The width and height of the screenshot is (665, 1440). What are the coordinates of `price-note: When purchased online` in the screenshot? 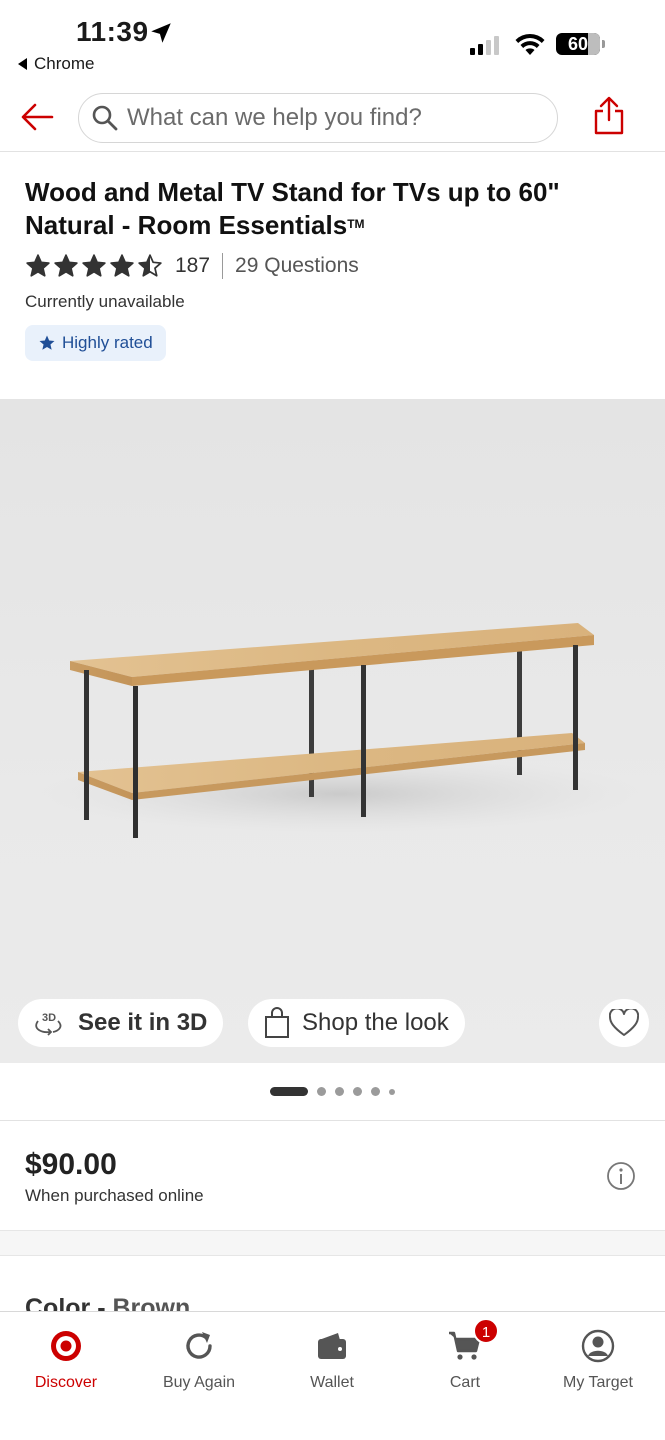 It's located at (114, 1195).